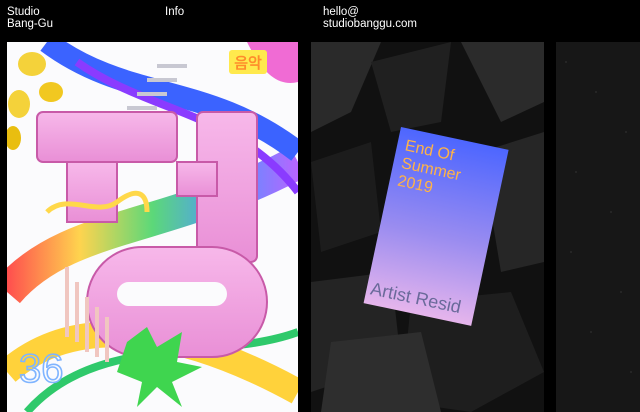  I want to click on poster-number: 36, so click(41, 369).